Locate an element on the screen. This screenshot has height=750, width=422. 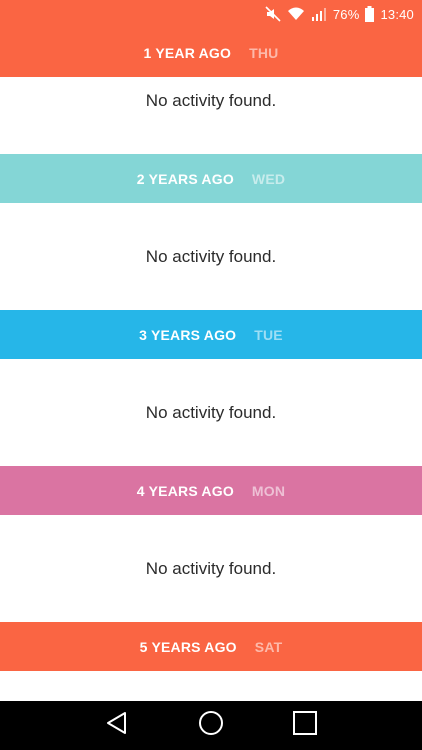
section-header-4-years: 4 YEARS AGO MON is located at coordinates (211, 490).